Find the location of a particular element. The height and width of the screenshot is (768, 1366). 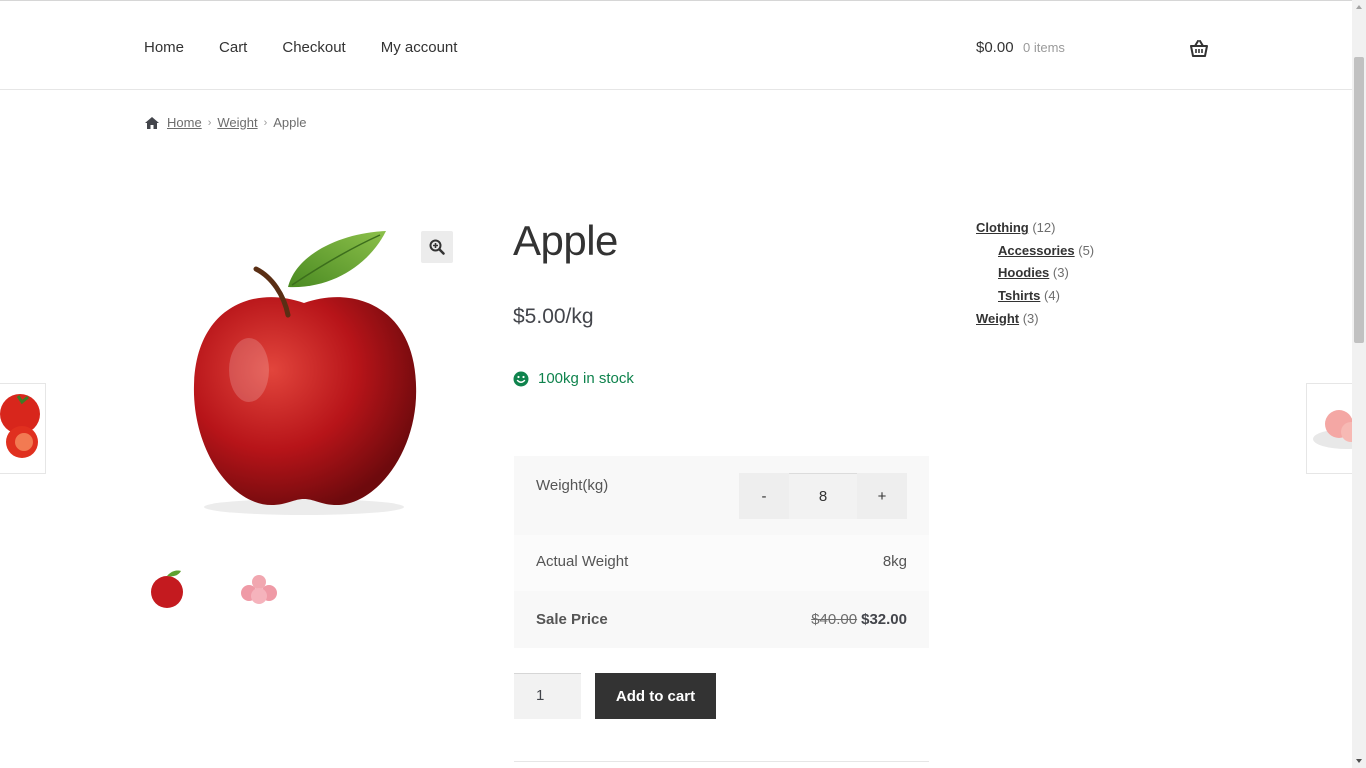

category-item-clothing: Clothing (12) is located at coordinates (1035, 230).